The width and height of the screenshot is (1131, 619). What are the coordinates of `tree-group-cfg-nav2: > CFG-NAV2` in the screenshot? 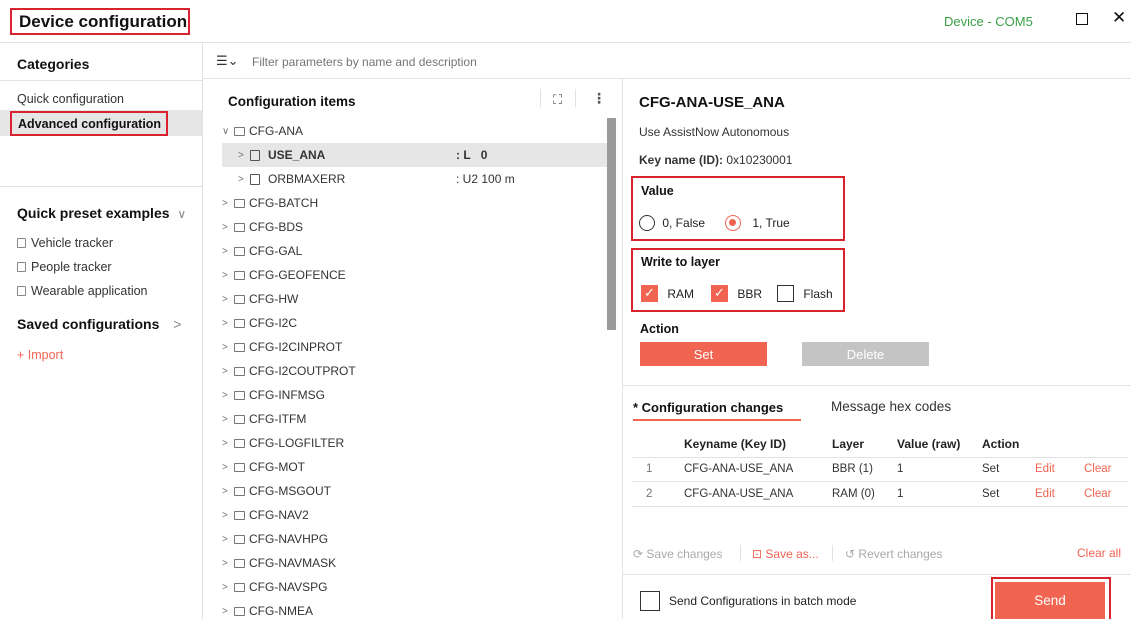 It's located at (414, 515).